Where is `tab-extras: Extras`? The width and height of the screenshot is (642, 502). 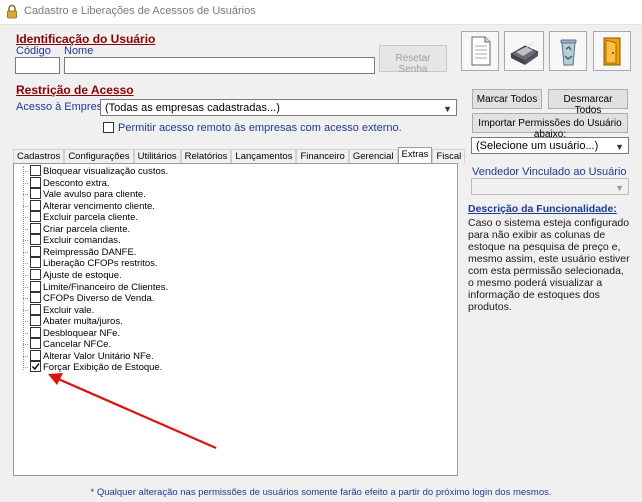
tab-extras: Extras is located at coordinates (415, 155).